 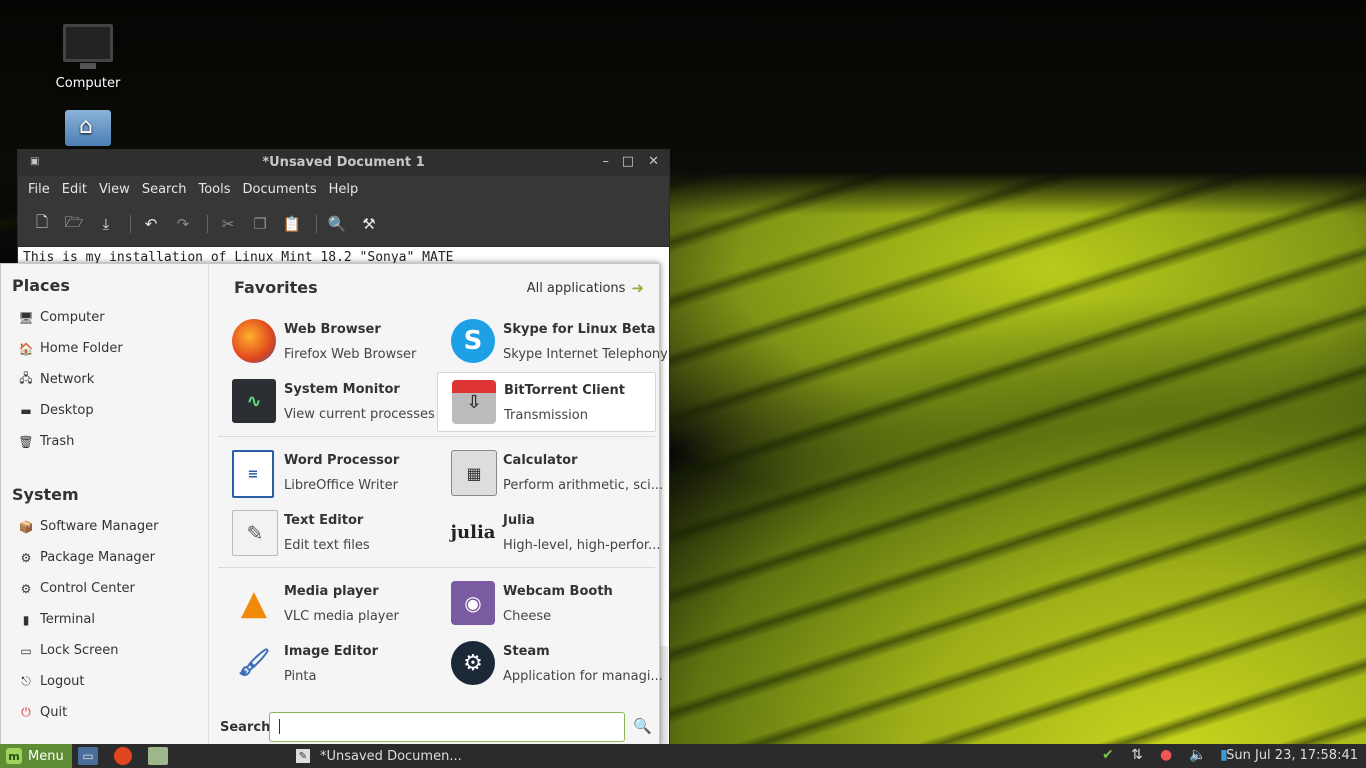 I want to click on favorite-app: ▲ Media player VLC media player, so click(x=326, y=603).